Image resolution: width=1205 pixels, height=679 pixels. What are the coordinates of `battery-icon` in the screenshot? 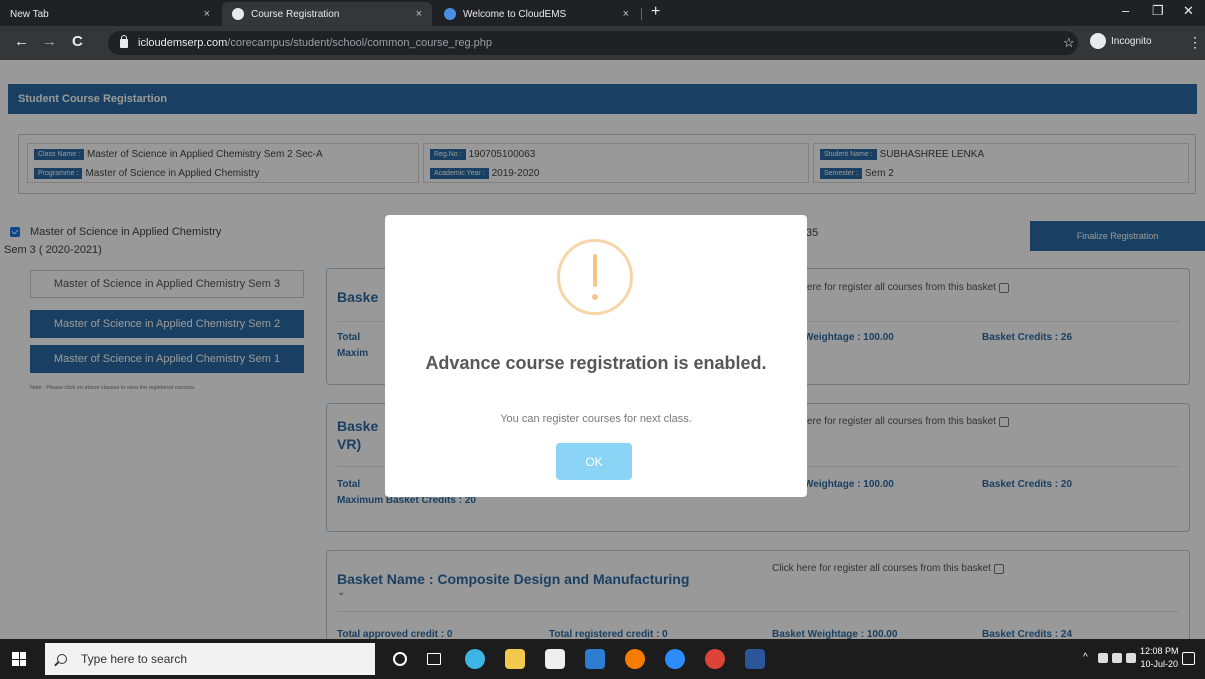 It's located at (1117, 658).